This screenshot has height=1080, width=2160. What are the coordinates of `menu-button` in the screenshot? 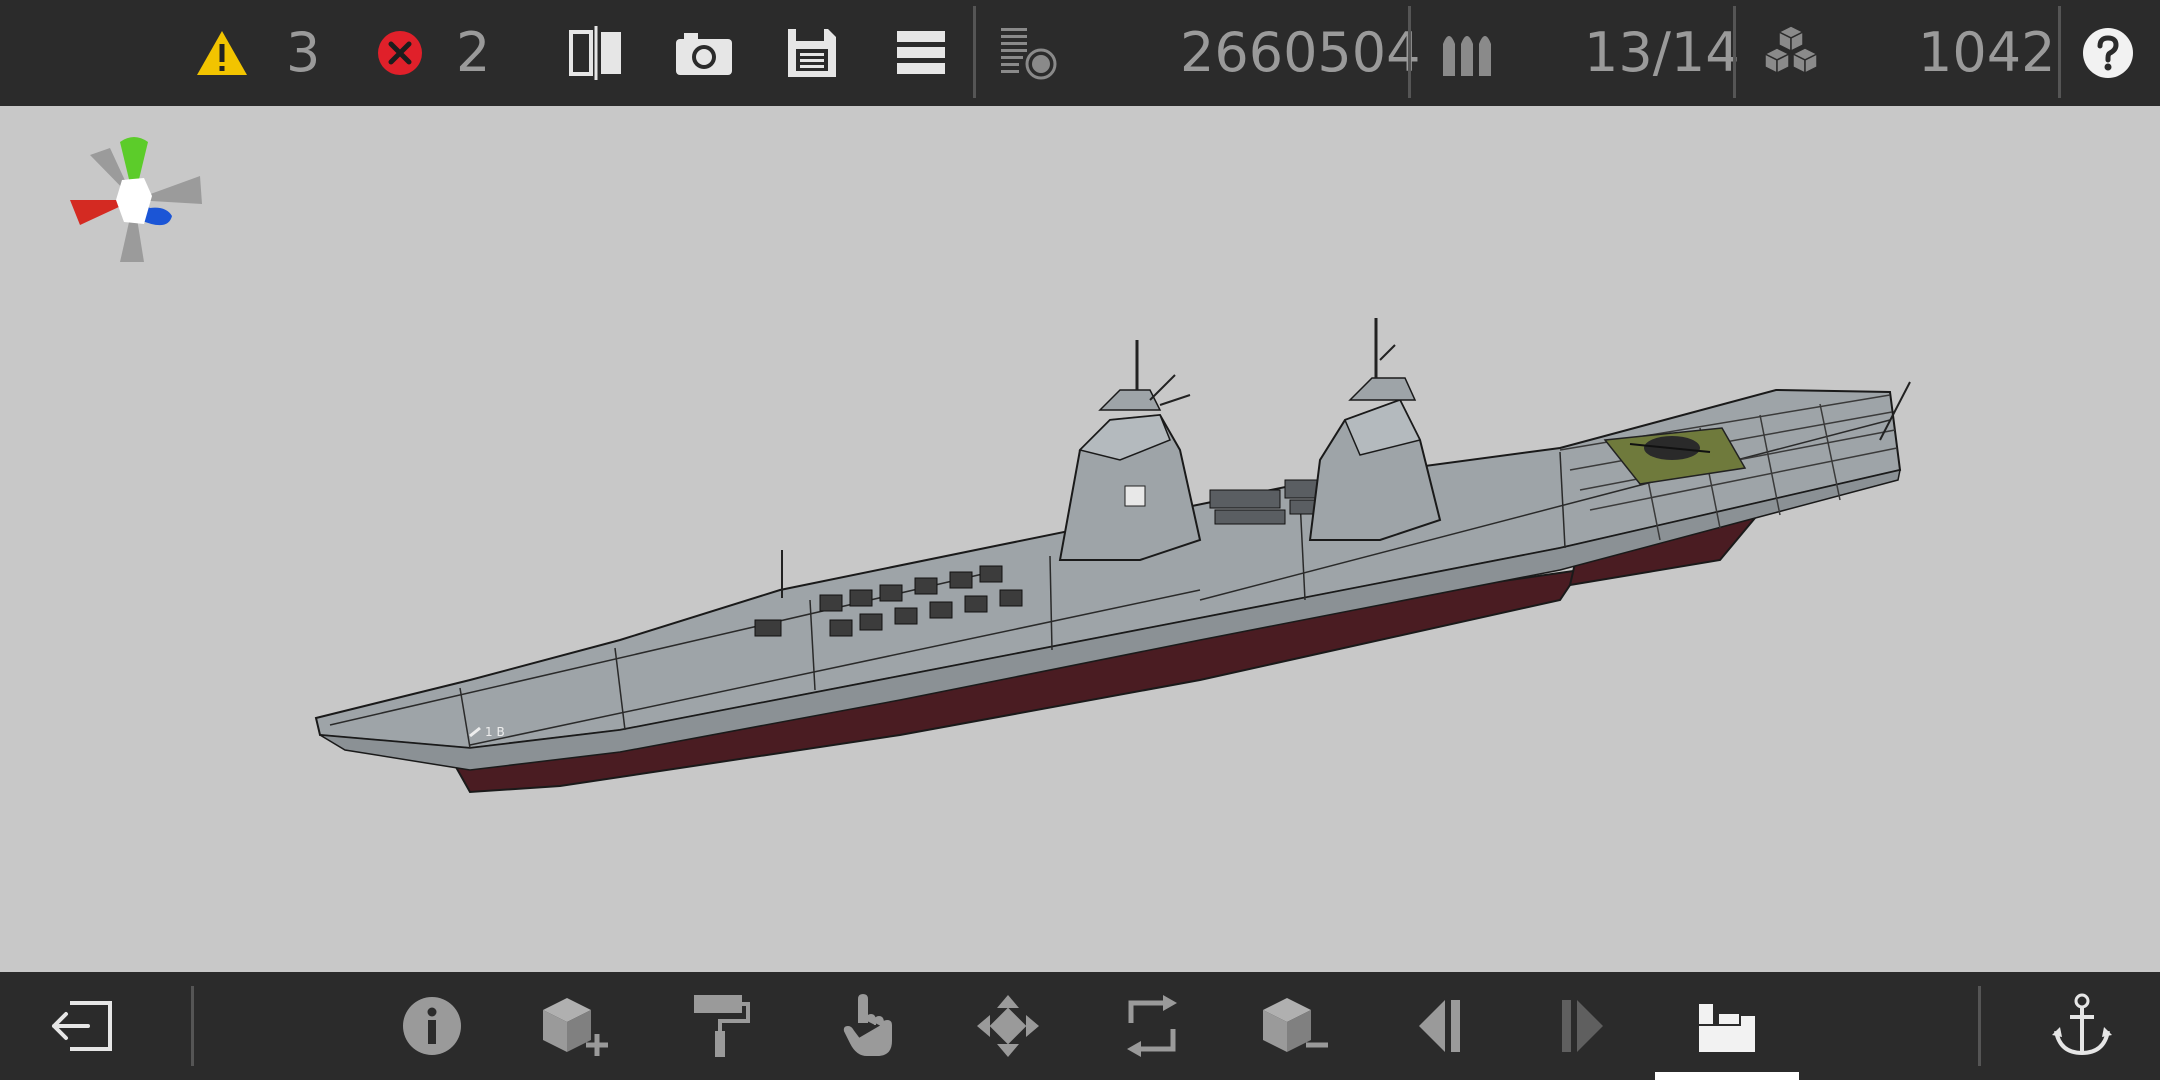 It's located at (921, 53).